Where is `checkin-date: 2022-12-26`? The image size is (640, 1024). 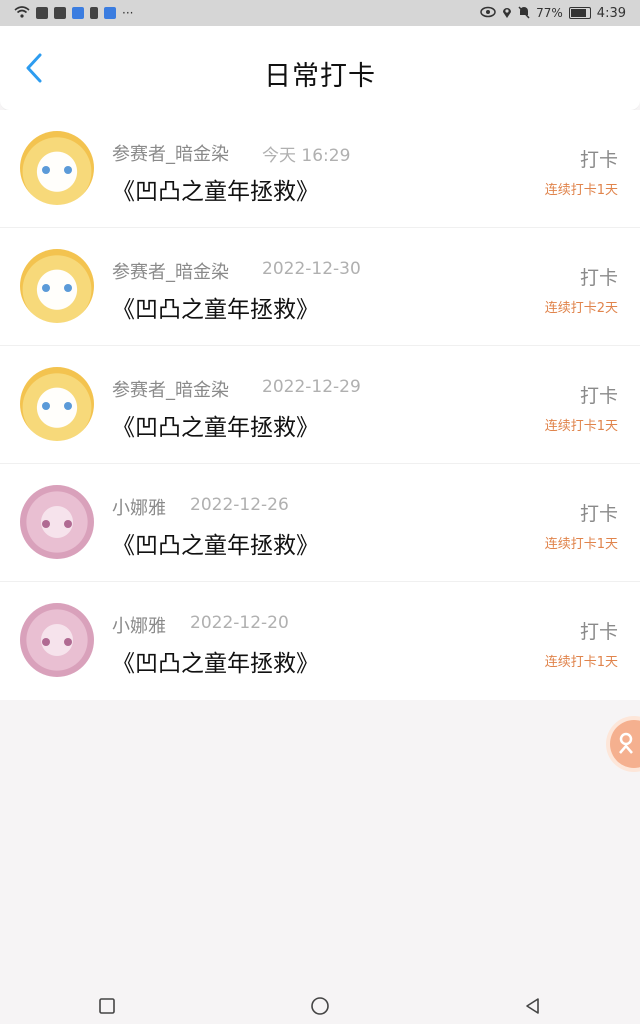
checkin-date: 2022-12-26 is located at coordinates (239, 505).